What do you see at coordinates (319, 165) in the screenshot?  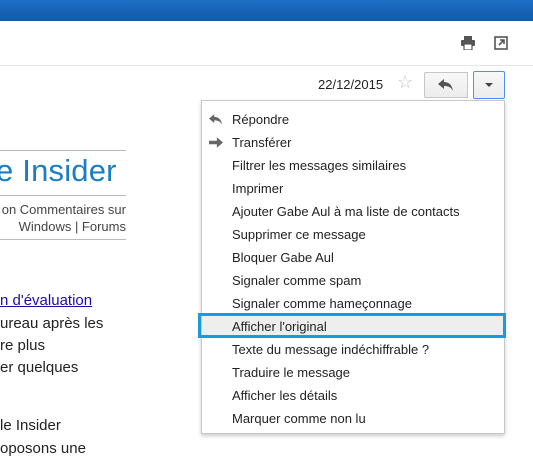 I see `menu-item-label: Filtrer les messages similaires` at bounding box center [319, 165].